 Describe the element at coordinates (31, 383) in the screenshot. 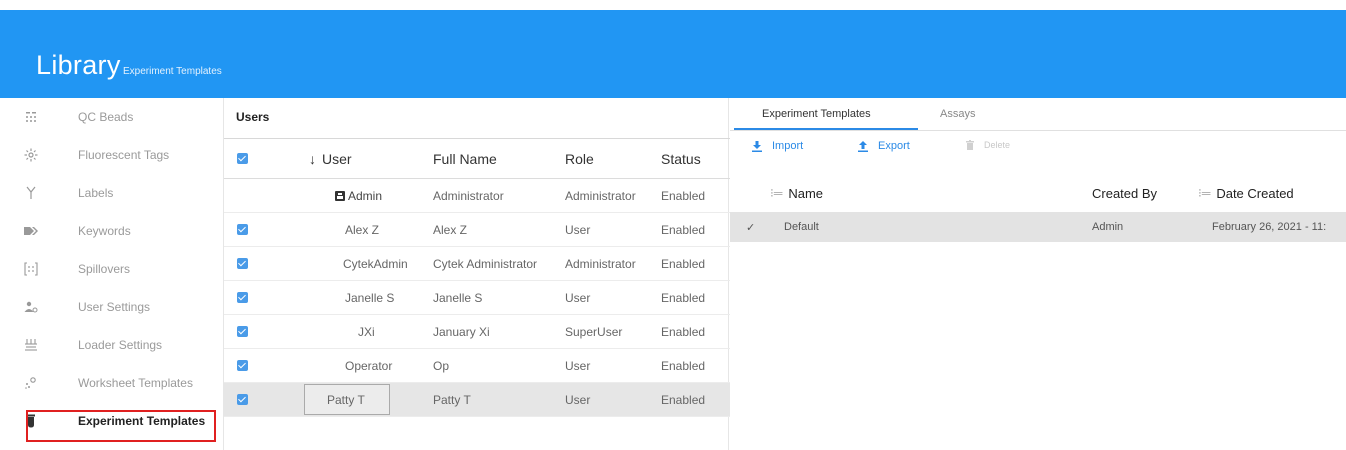

I see `worksheet-templates-icon` at that location.